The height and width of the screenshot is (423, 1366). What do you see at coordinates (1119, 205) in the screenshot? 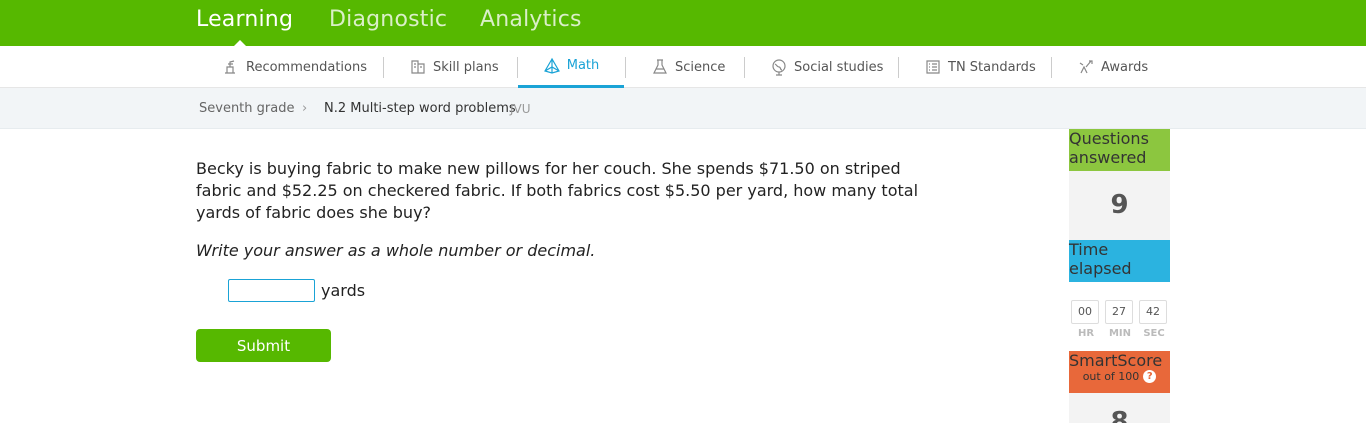
I see `questions-answered-count: 9` at bounding box center [1119, 205].